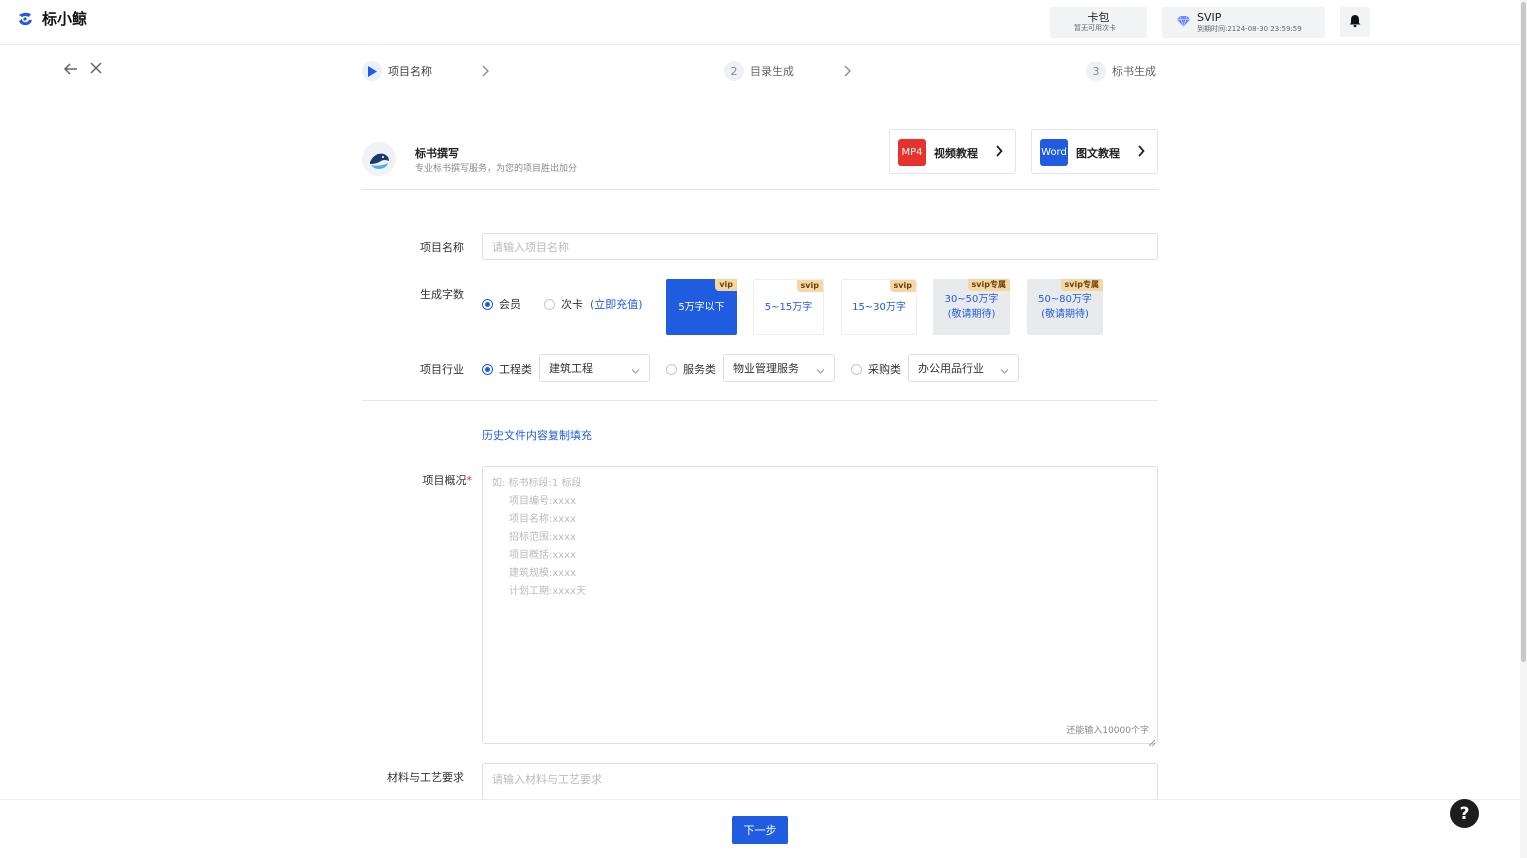 The width and height of the screenshot is (1527, 858). Describe the element at coordinates (820, 246) in the screenshot. I see `project-name-input: 请输入项目名称` at that location.